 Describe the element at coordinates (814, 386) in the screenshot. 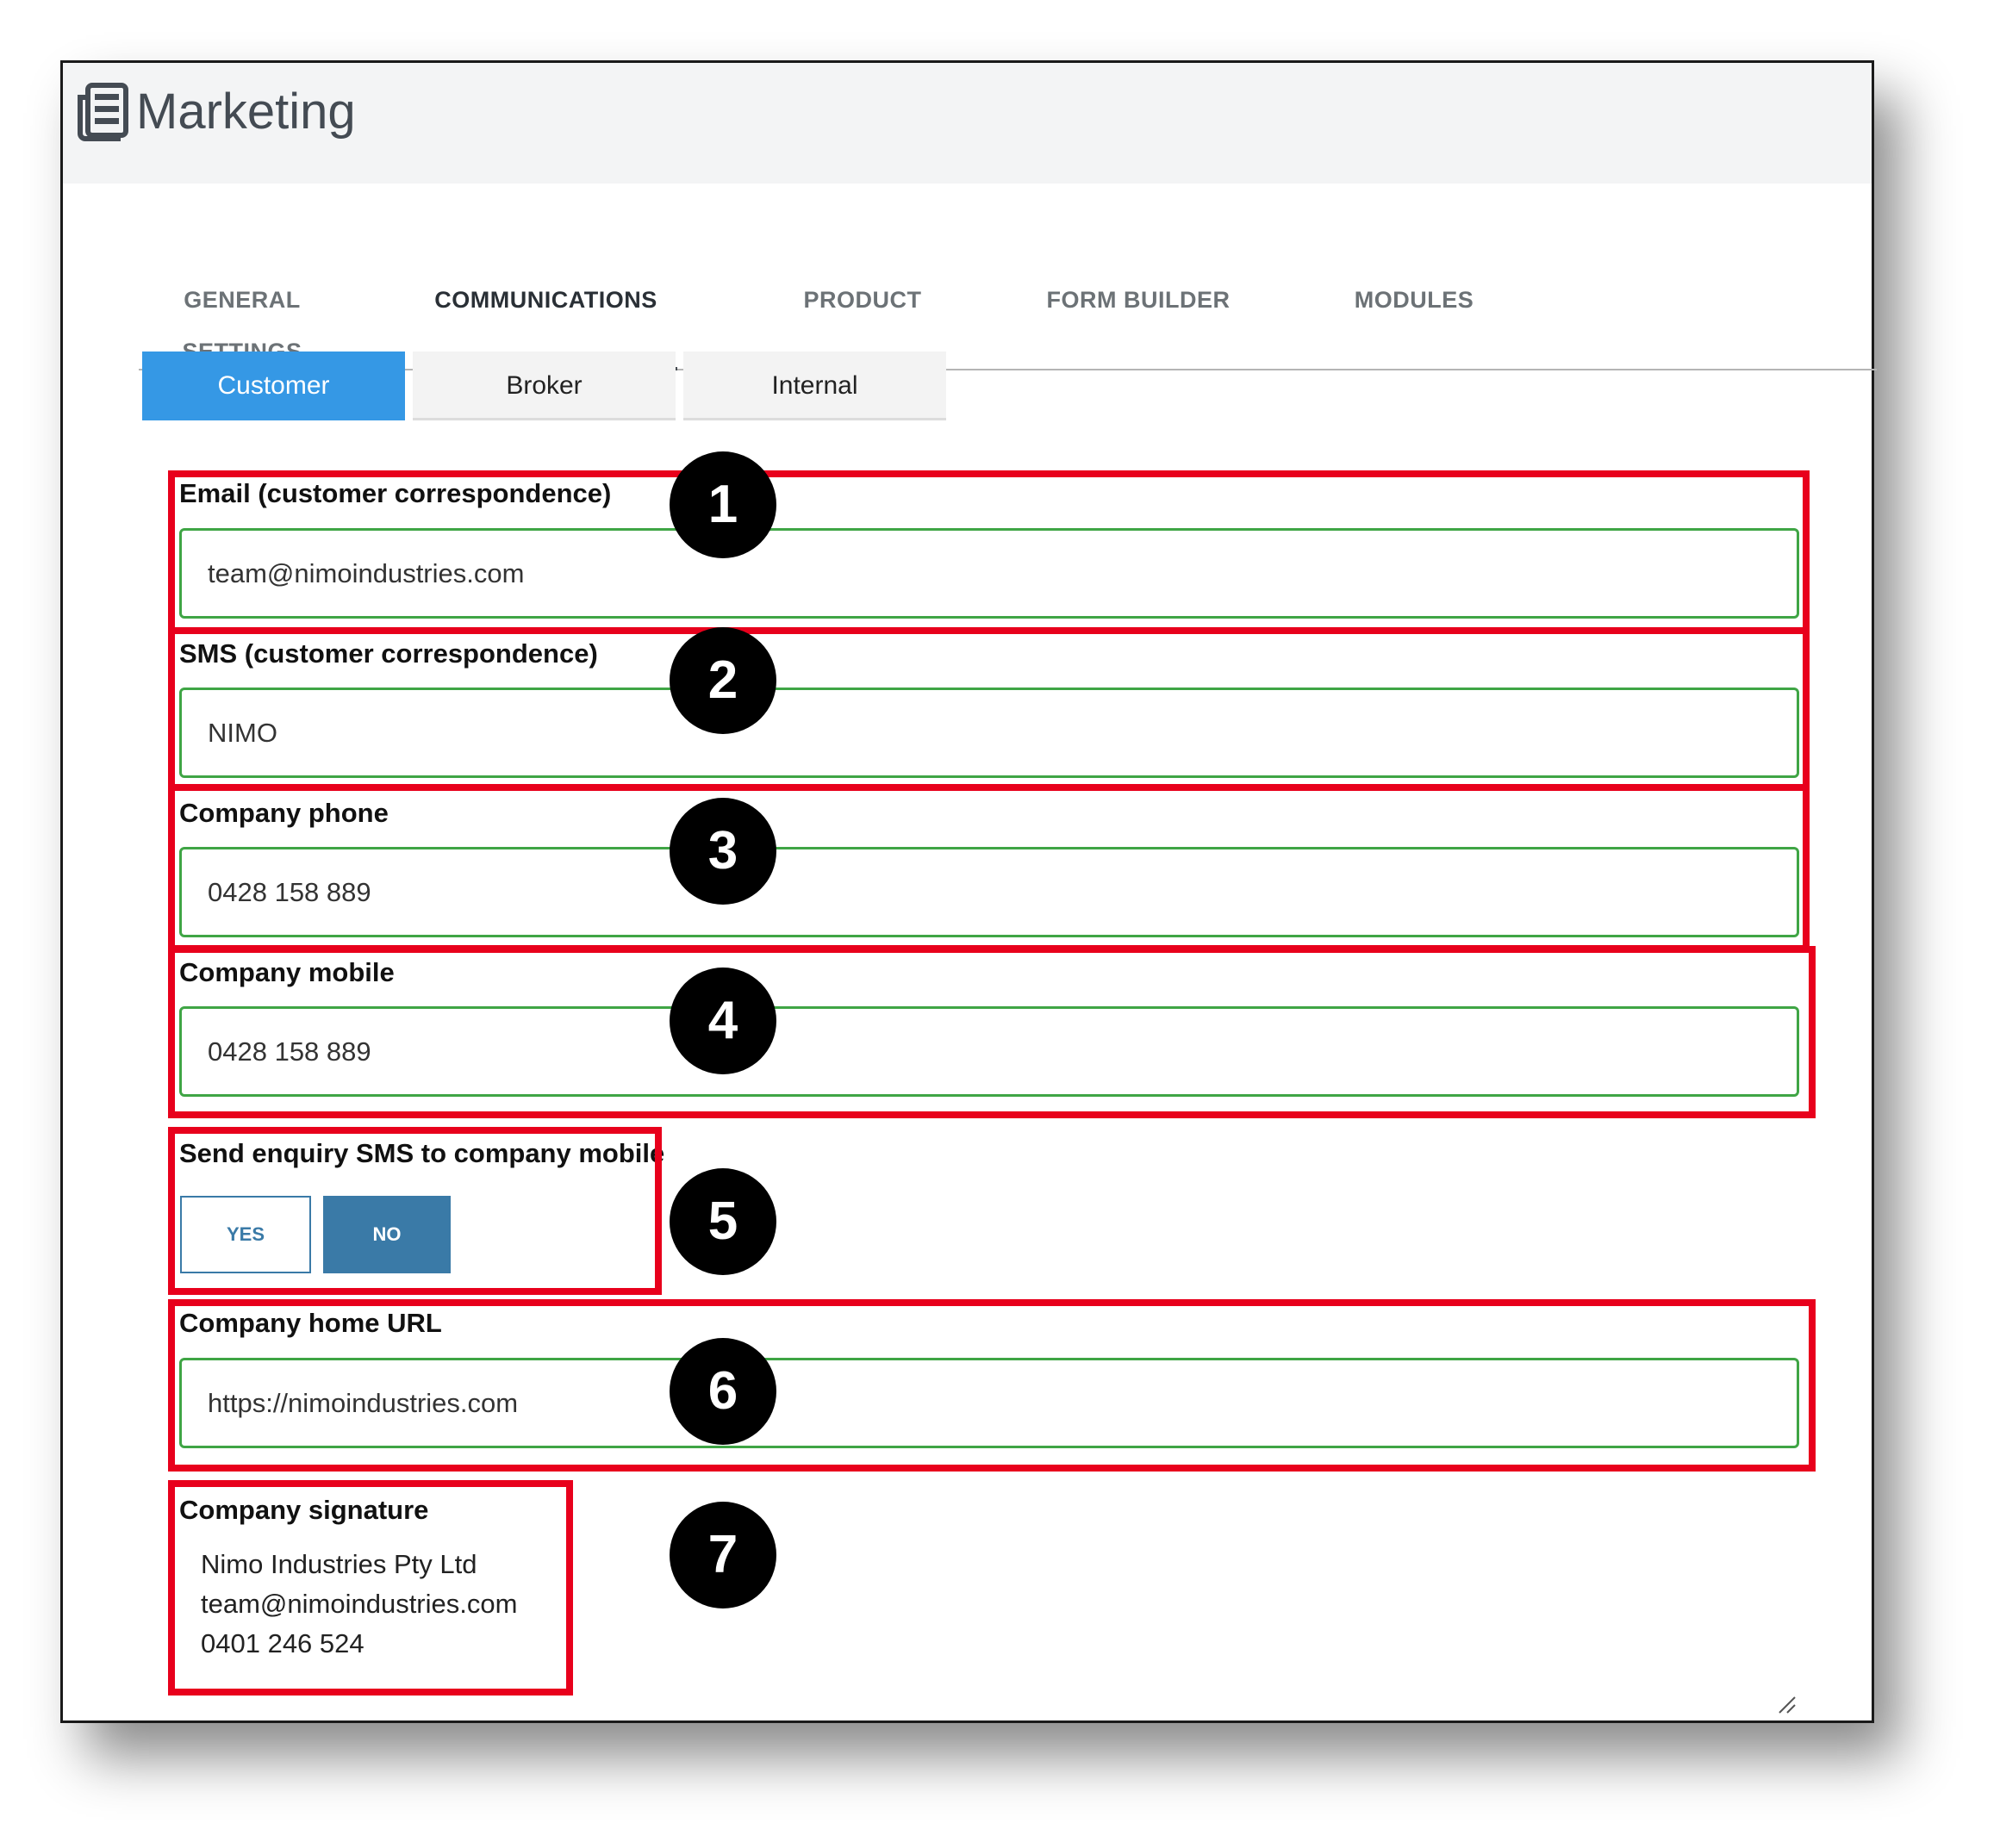

I see `subtab-internal: Internal` at that location.